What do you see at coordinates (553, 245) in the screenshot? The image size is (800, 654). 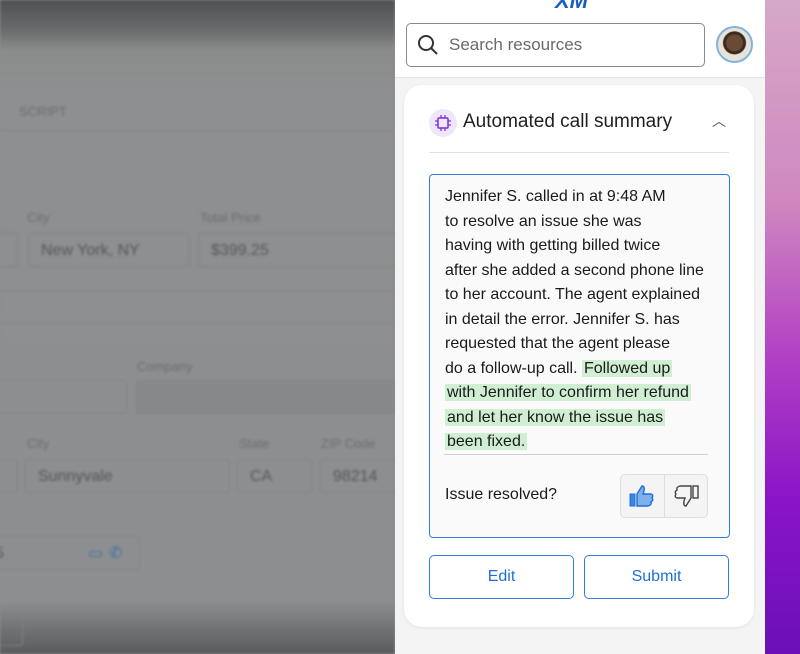 I see `summary-line: having with getting billed twice` at bounding box center [553, 245].